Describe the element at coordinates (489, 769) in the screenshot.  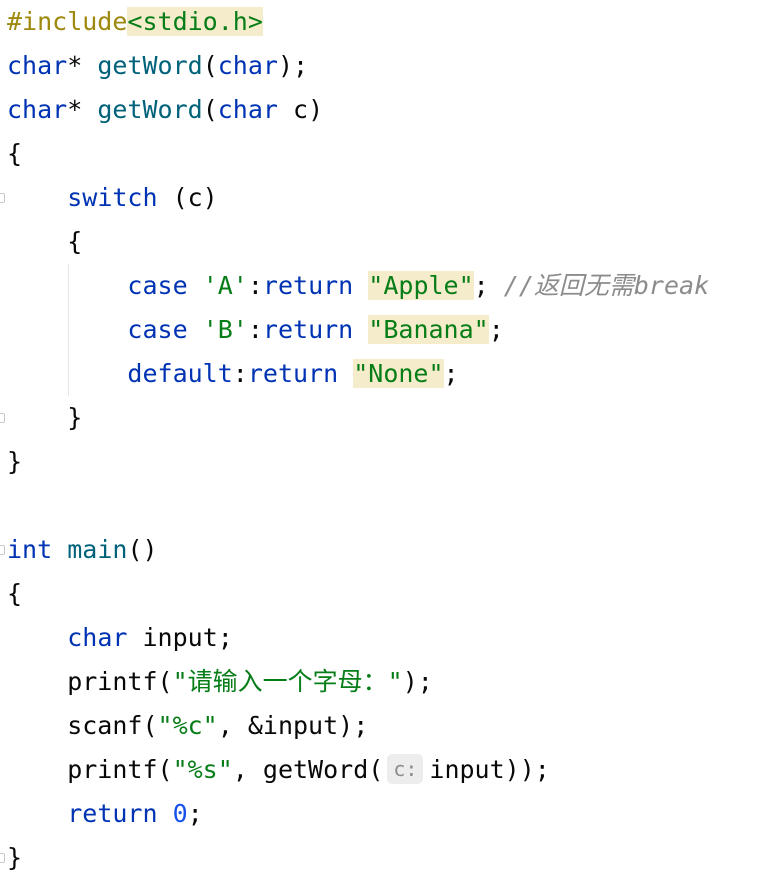
I see `code-token: input));` at that location.